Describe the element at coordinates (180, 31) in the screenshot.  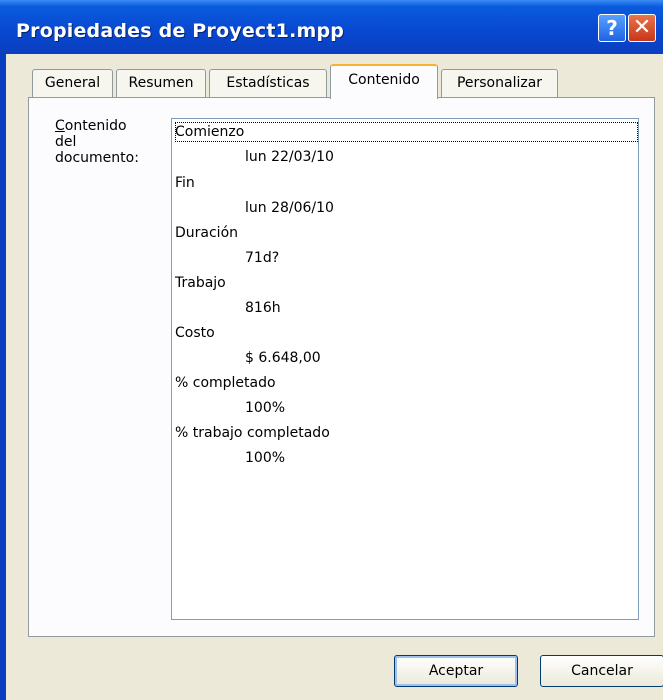
I see `window-title: Propiedades de Proyect1.mpp` at that location.